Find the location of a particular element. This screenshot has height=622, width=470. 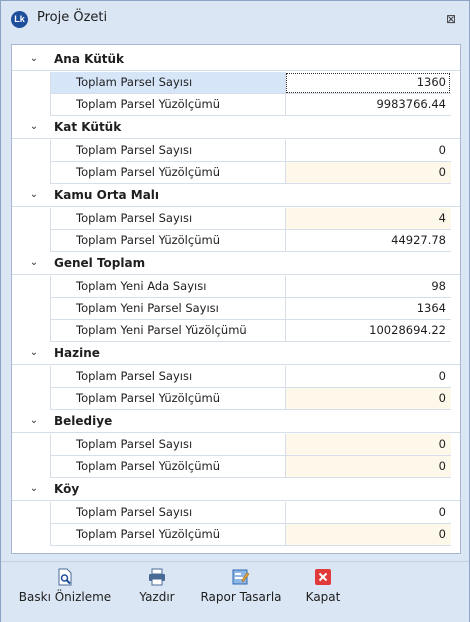

grid-row: Toplam Parsel Sayısı 1360 is located at coordinates (236, 83).